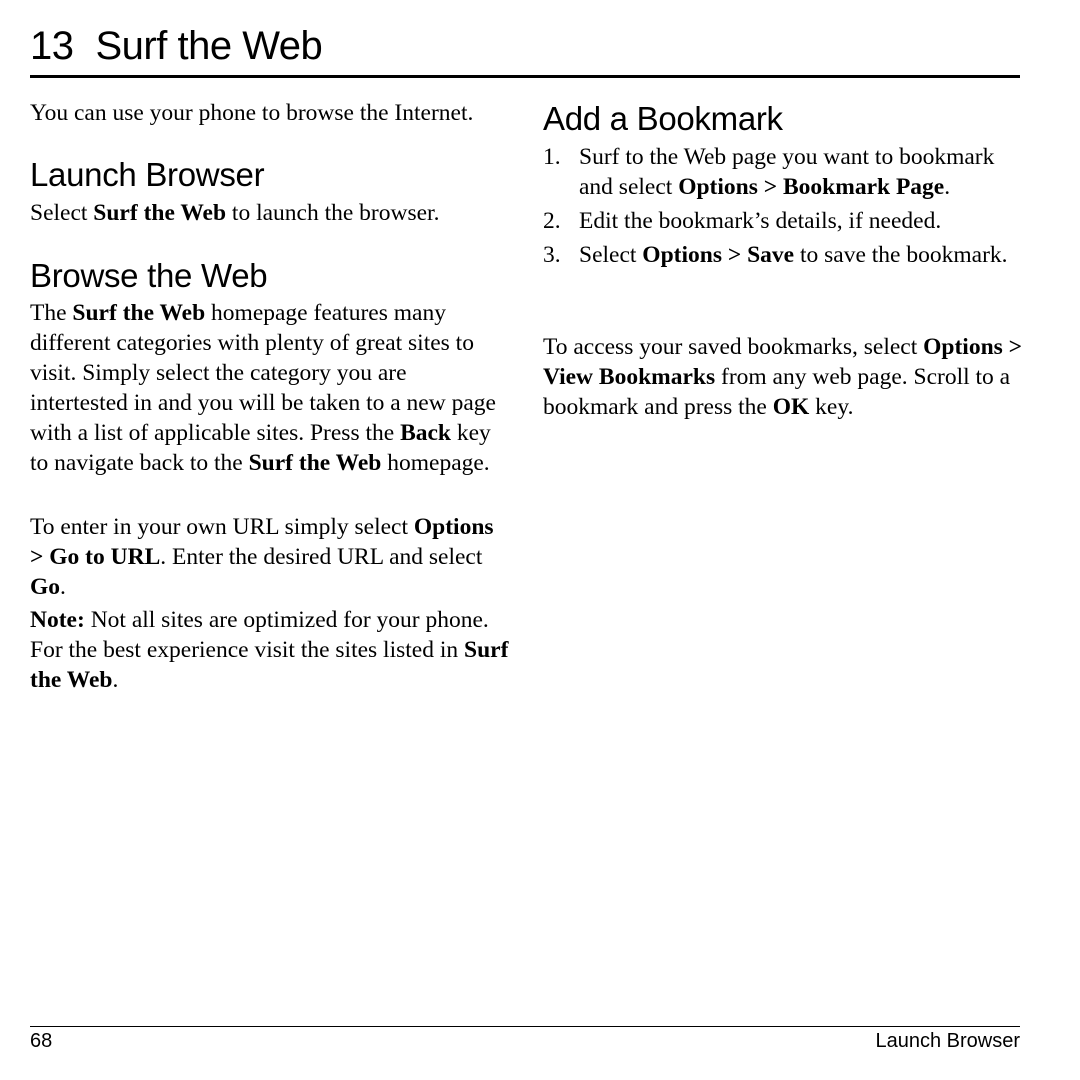 The image size is (1080, 1080). Describe the element at coordinates (147, 174) in the screenshot. I see `section-heading-launch-browser: Launch Browser` at that location.